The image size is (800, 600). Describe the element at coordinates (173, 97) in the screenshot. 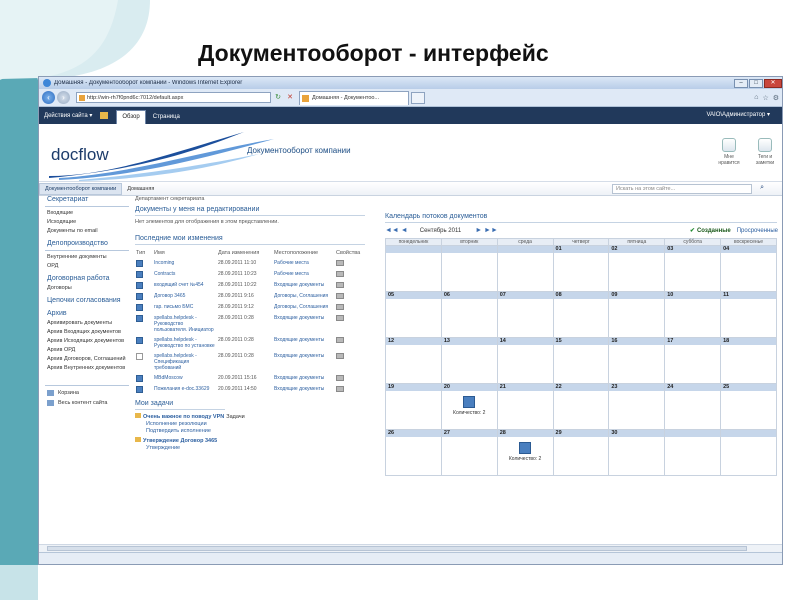

I see `address-input: http://win-rh7f0pnd6c:7012/default.aspx` at that location.